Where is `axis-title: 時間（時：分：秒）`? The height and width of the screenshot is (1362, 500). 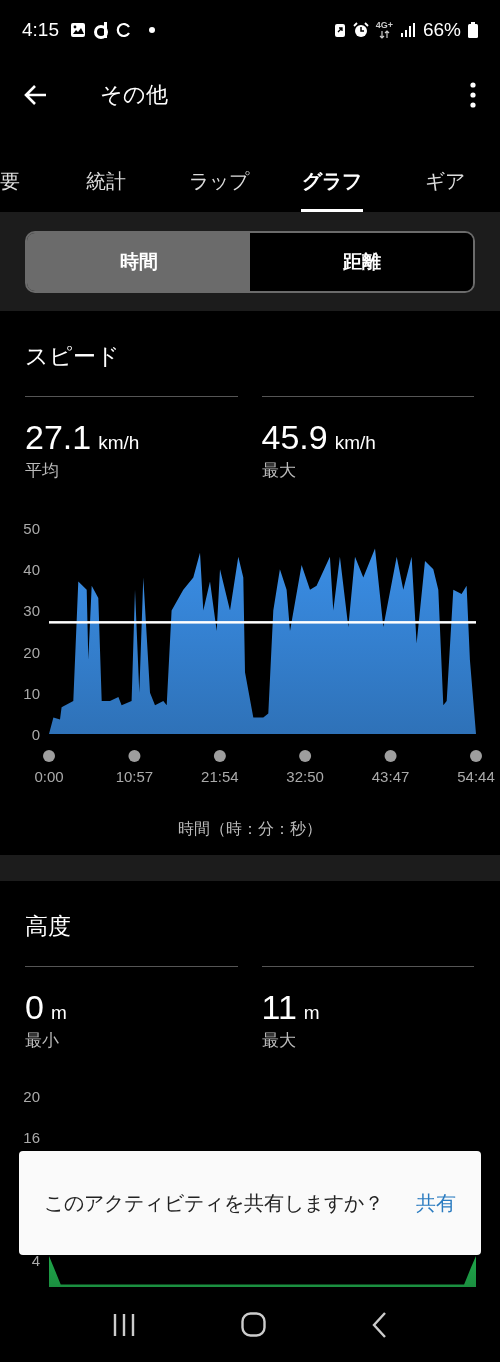
axis-title: 時間（時：分：秒） is located at coordinates (250, 829).